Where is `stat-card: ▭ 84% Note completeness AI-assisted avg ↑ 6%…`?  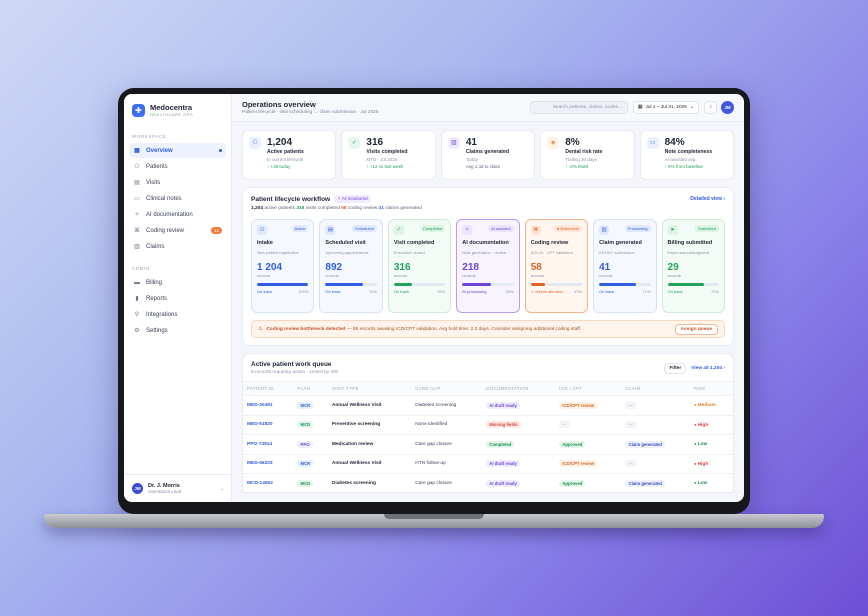 stat-card: ▭ 84% Note completeness AI-assisted avg ↑ 6%… is located at coordinates (687, 155).